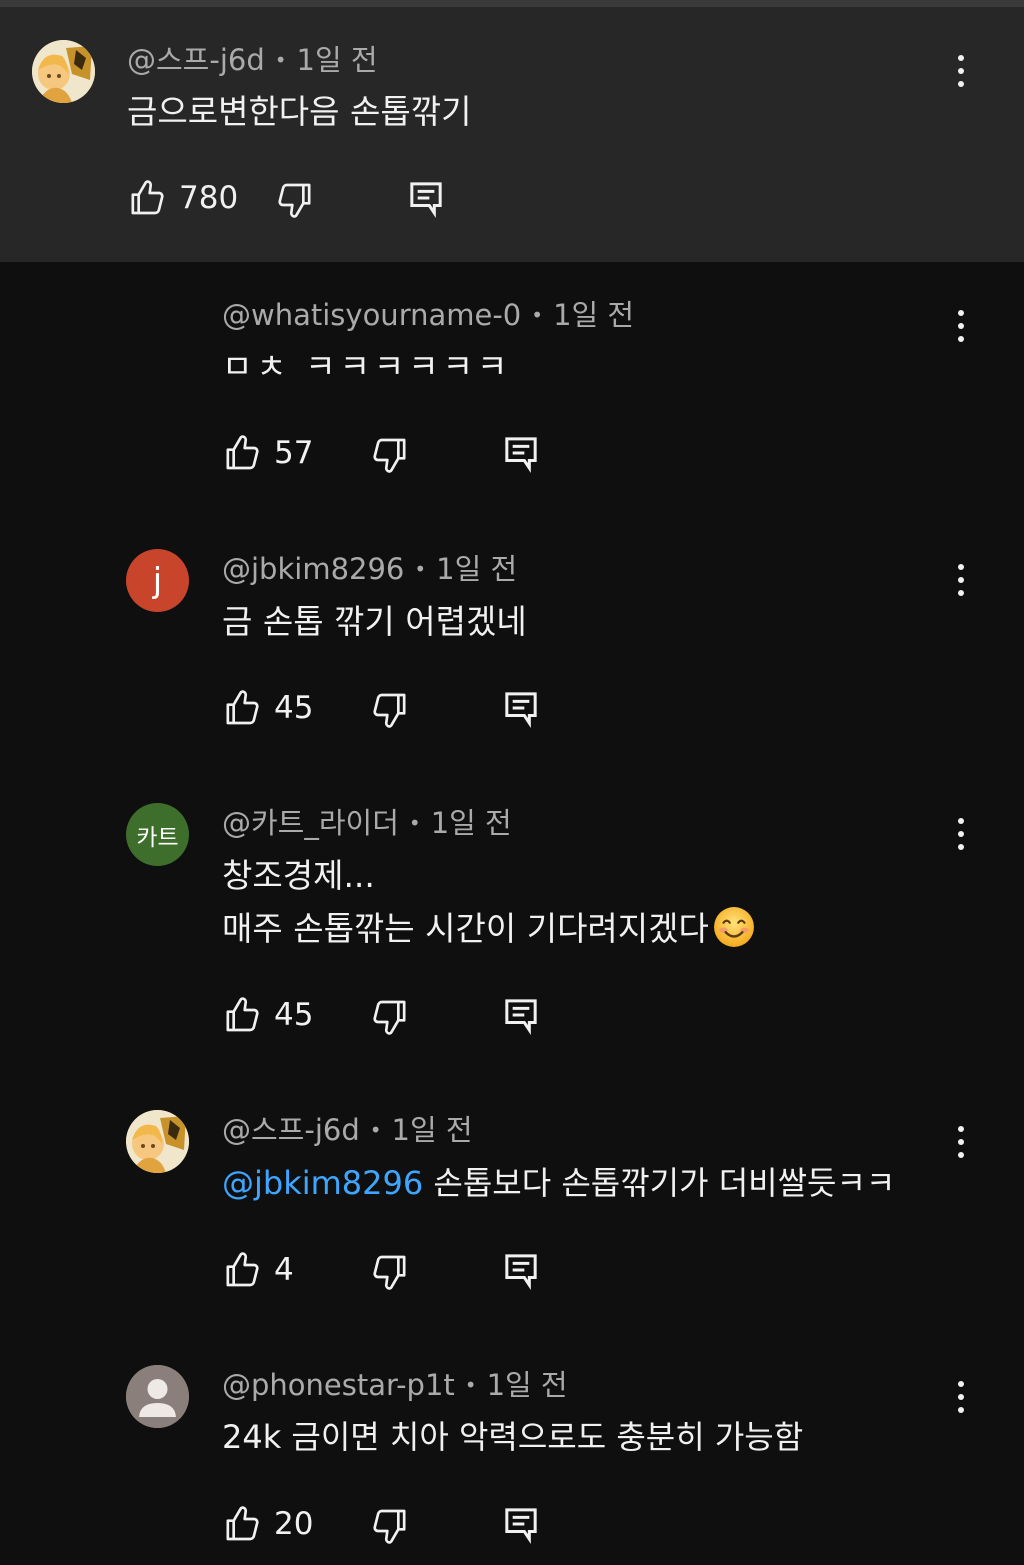  Describe the element at coordinates (313, 569) in the screenshot. I see `author-name: @jbkim8296` at that location.